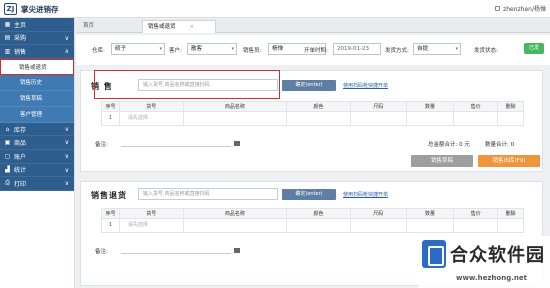 This screenshot has width=550, height=288. Describe the element at coordinates (101, 145) in the screenshot. I see `sales-note-label: 备注:` at that location.